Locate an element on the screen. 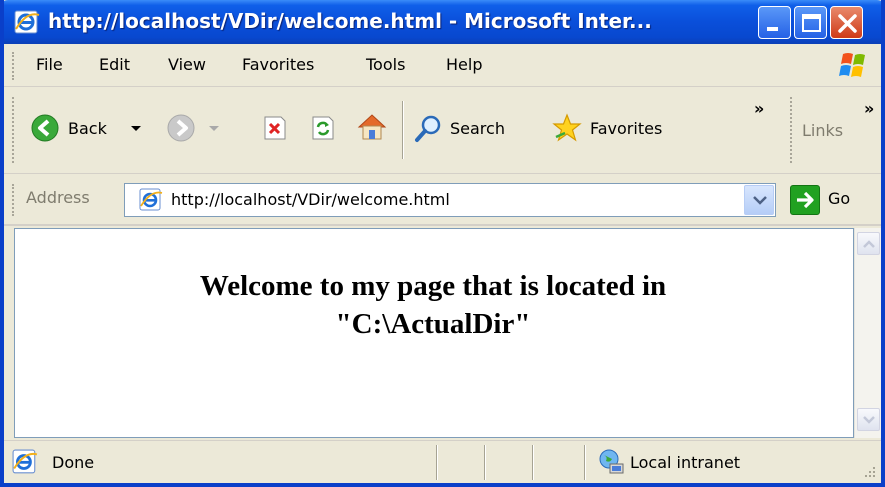  chevron-down-icon is located at coordinates (760, 200).